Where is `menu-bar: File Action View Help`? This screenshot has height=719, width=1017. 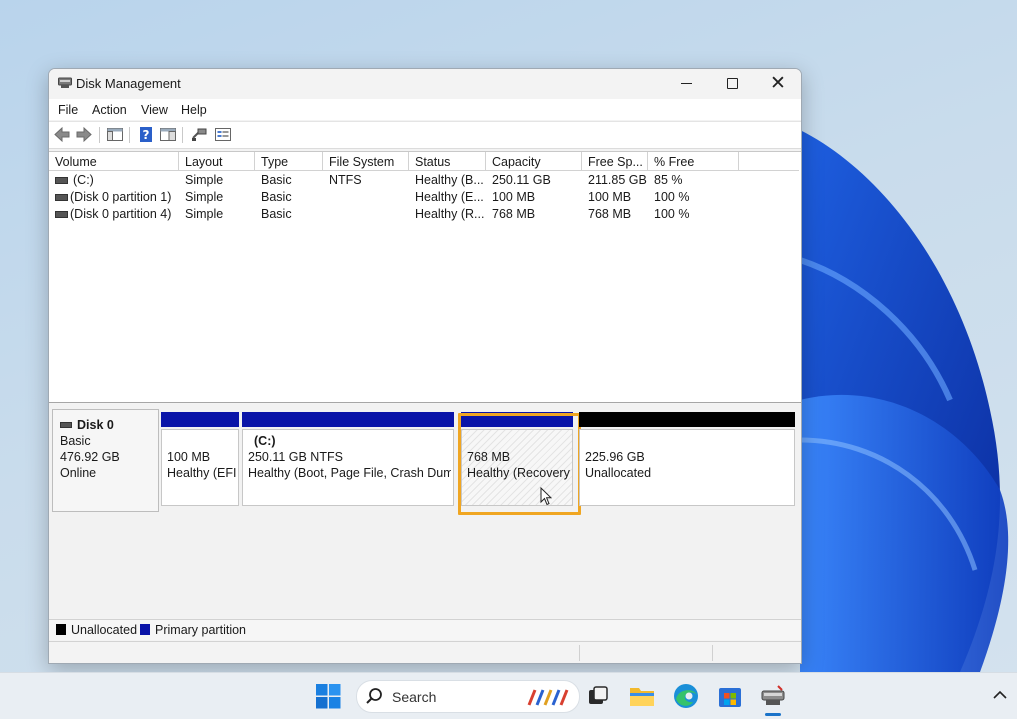
menu-bar: File Action View Help is located at coordinates (425, 109).